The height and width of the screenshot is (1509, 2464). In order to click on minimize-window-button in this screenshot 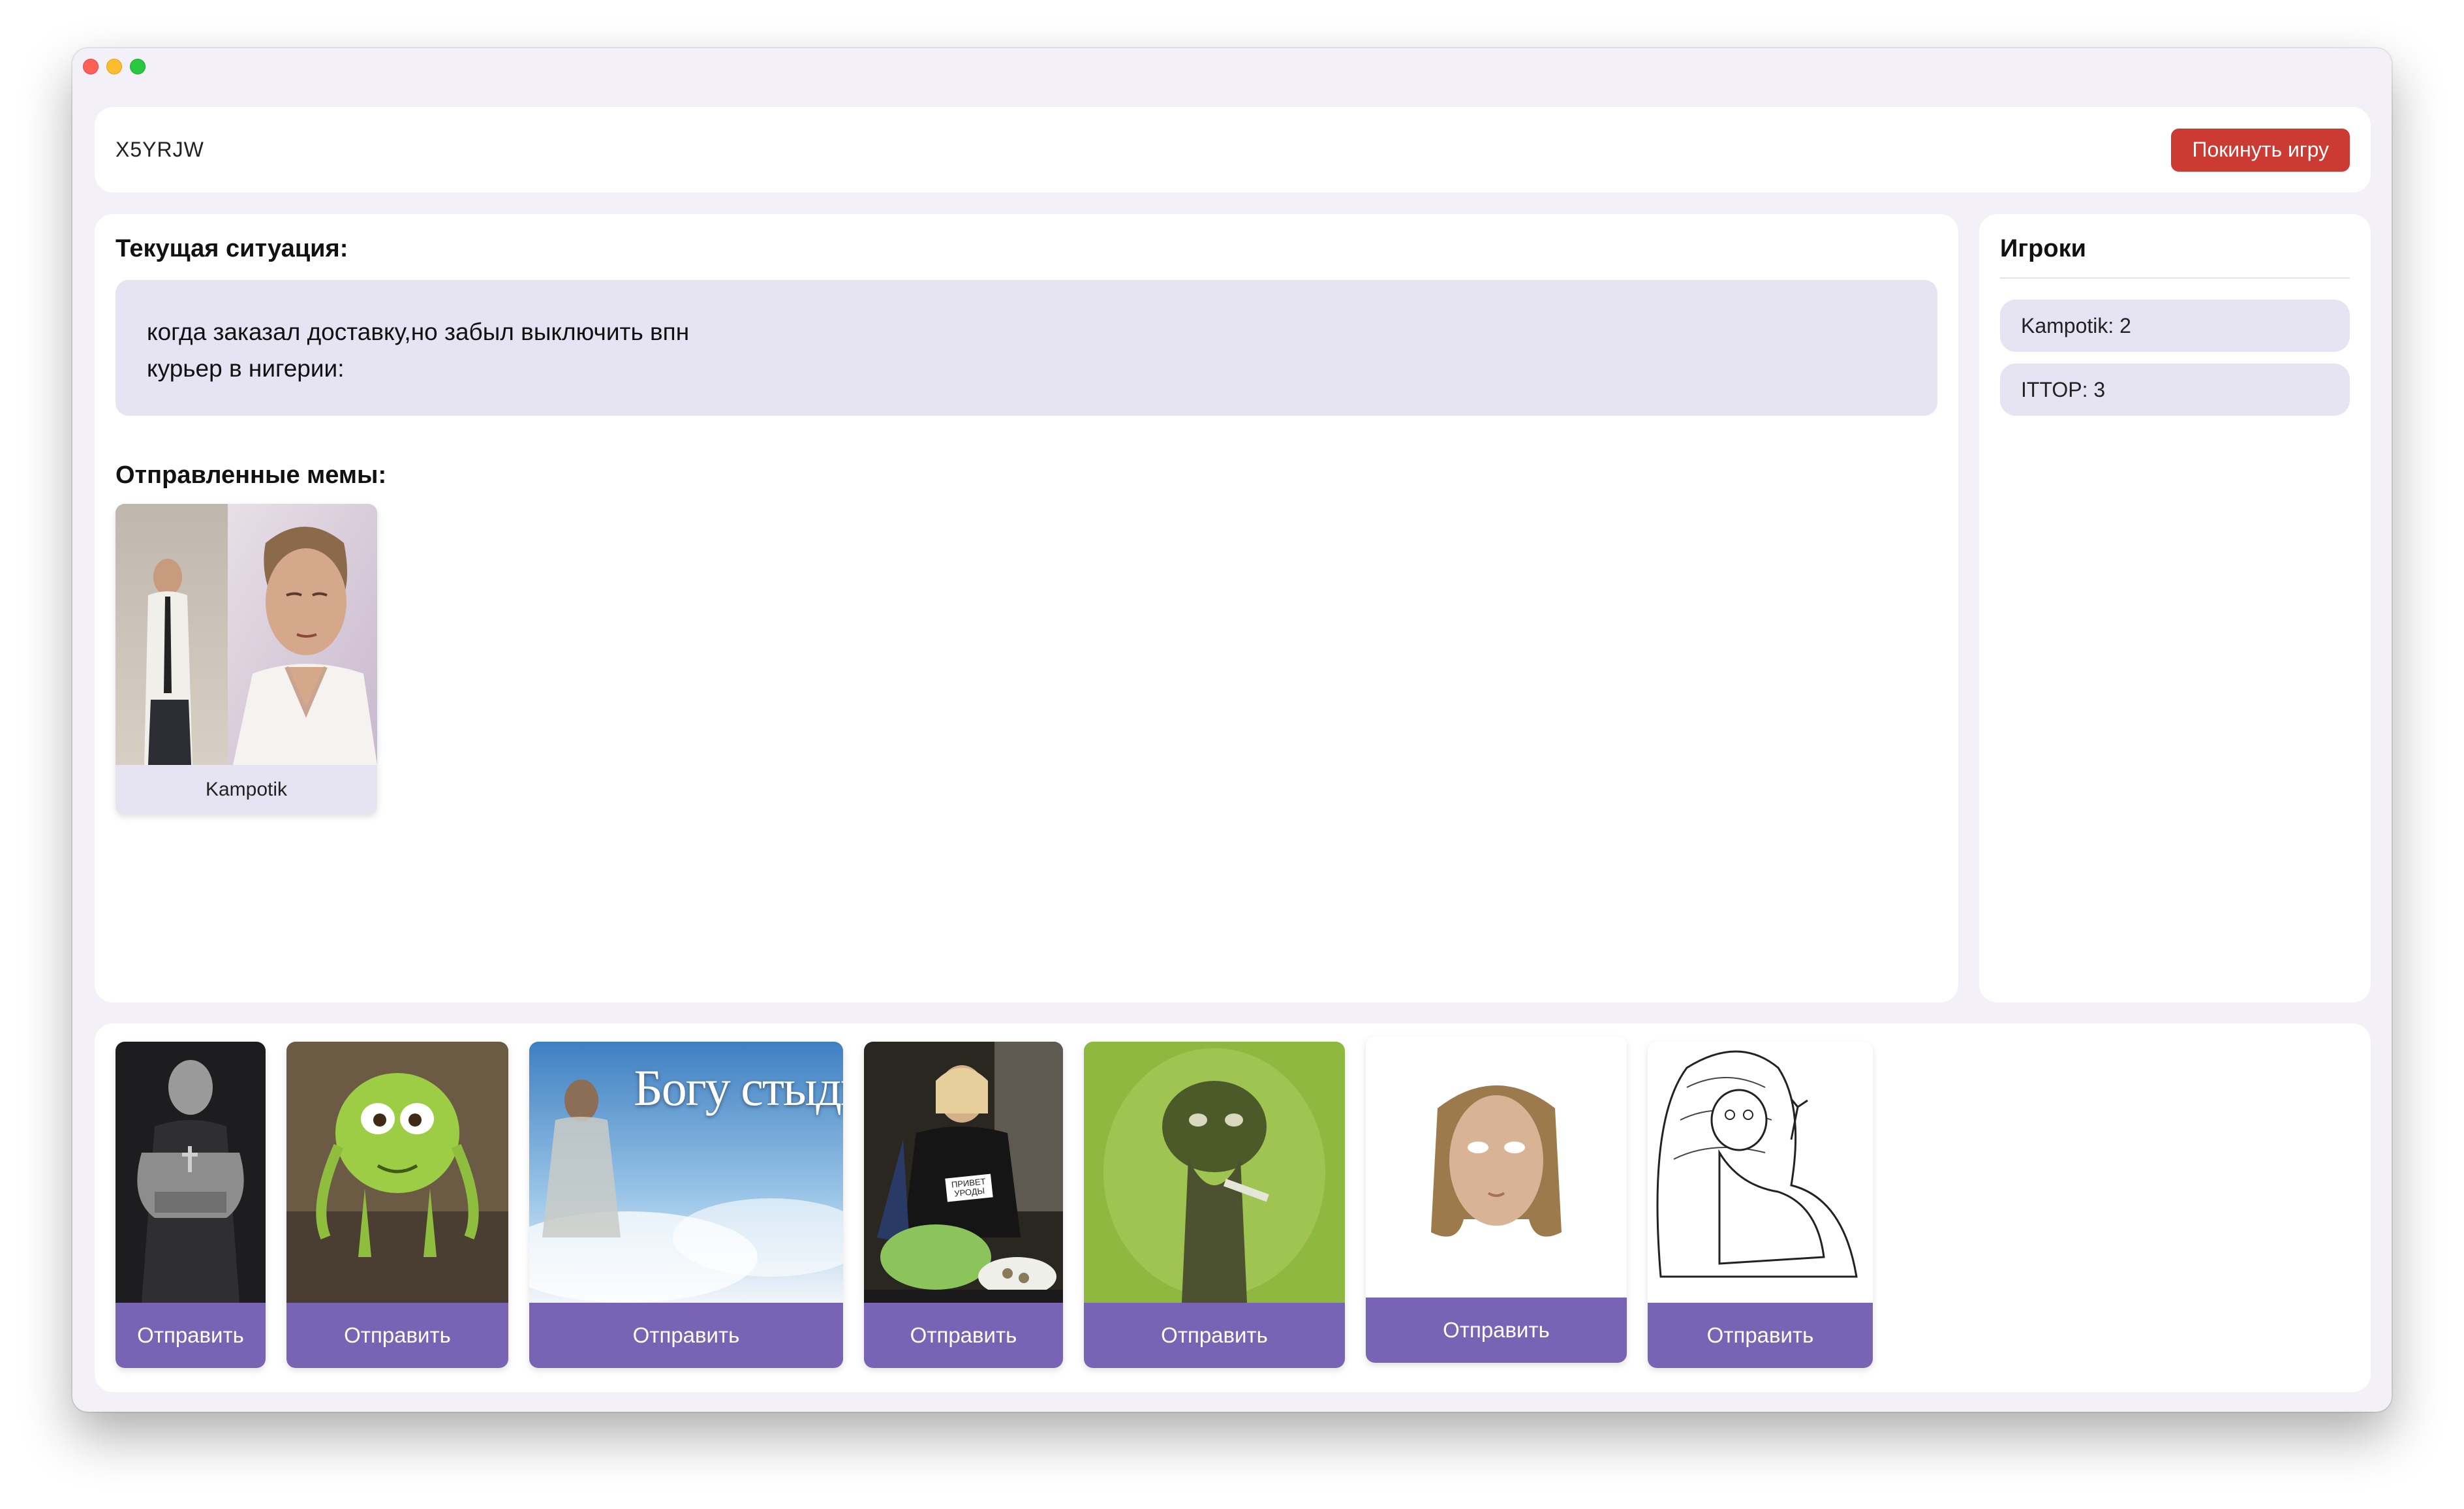, I will do `click(114, 66)`.